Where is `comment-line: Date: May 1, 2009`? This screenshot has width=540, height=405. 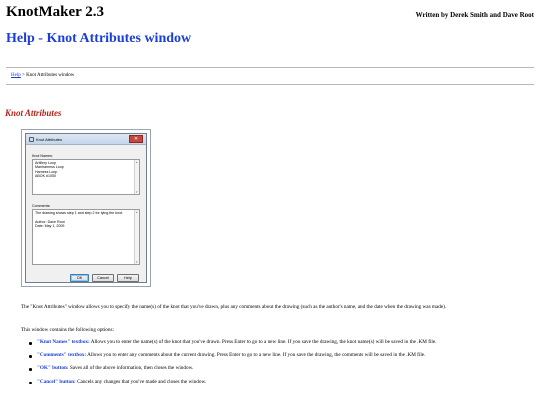 comment-line: Date: May 1, 2009 is located at coordinates (50, 226).